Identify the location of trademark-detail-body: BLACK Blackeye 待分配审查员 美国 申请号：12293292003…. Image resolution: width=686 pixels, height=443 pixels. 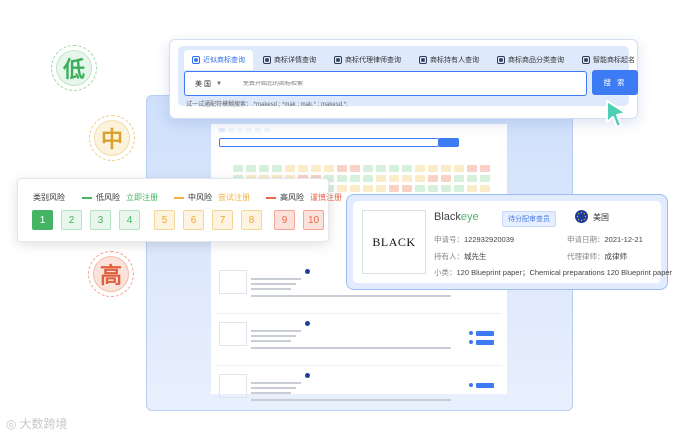
(512, 242).